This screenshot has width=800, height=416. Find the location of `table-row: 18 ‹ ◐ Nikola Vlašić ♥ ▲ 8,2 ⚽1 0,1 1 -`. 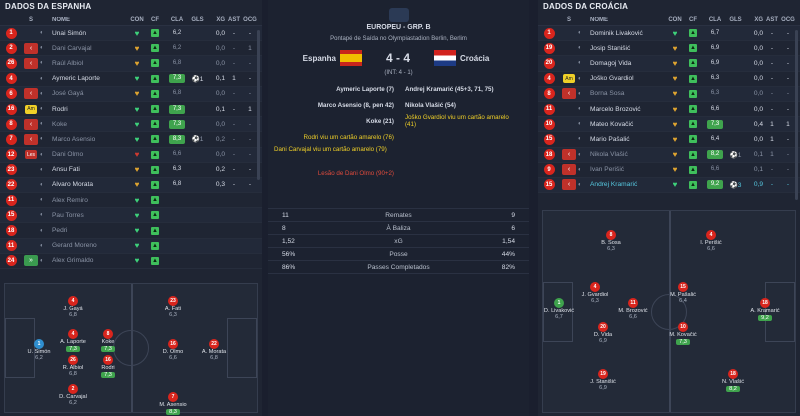

table-row: 18 ‹ ◐ Nikola Vlašić ♥ ▲ 8,2 ⚽1 0,1 1 - is located at coordinates (669, 155).